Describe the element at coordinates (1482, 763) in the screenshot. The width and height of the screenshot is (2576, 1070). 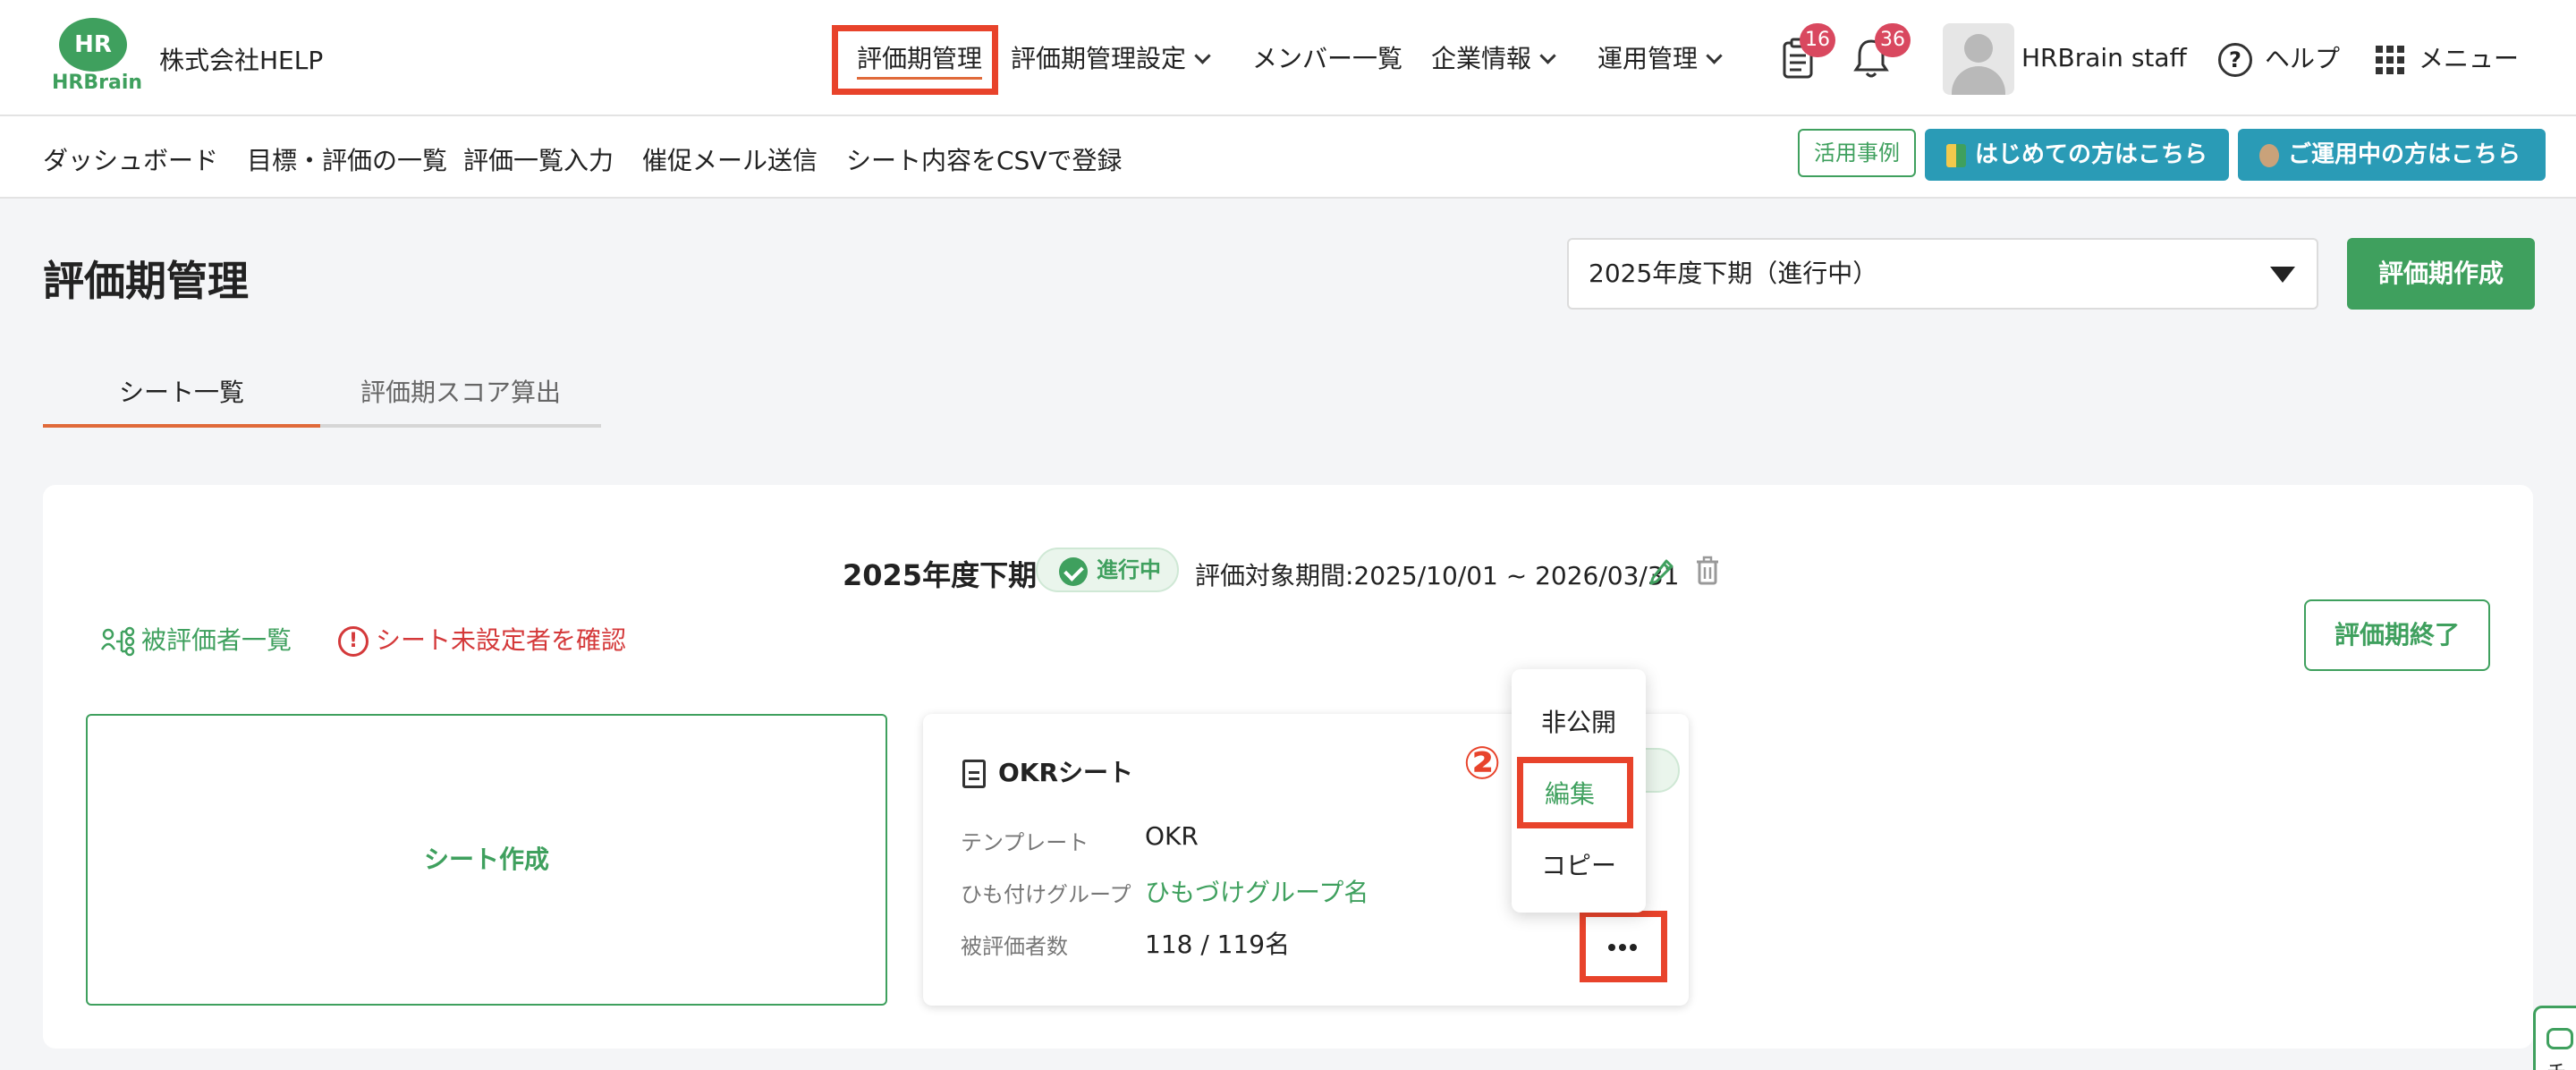
I see `step-number-annotation: ②` at that location.